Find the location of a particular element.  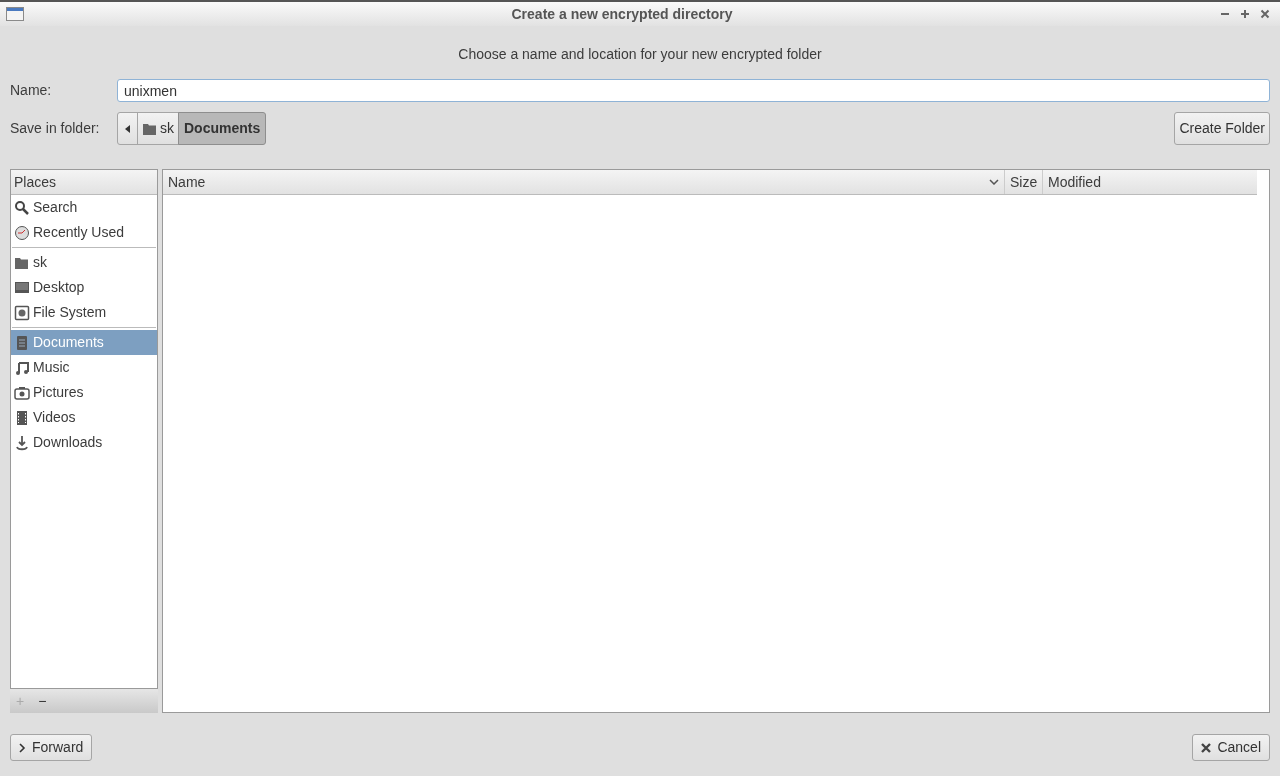

places-item: Downloads is located at coordinates (84, 442).